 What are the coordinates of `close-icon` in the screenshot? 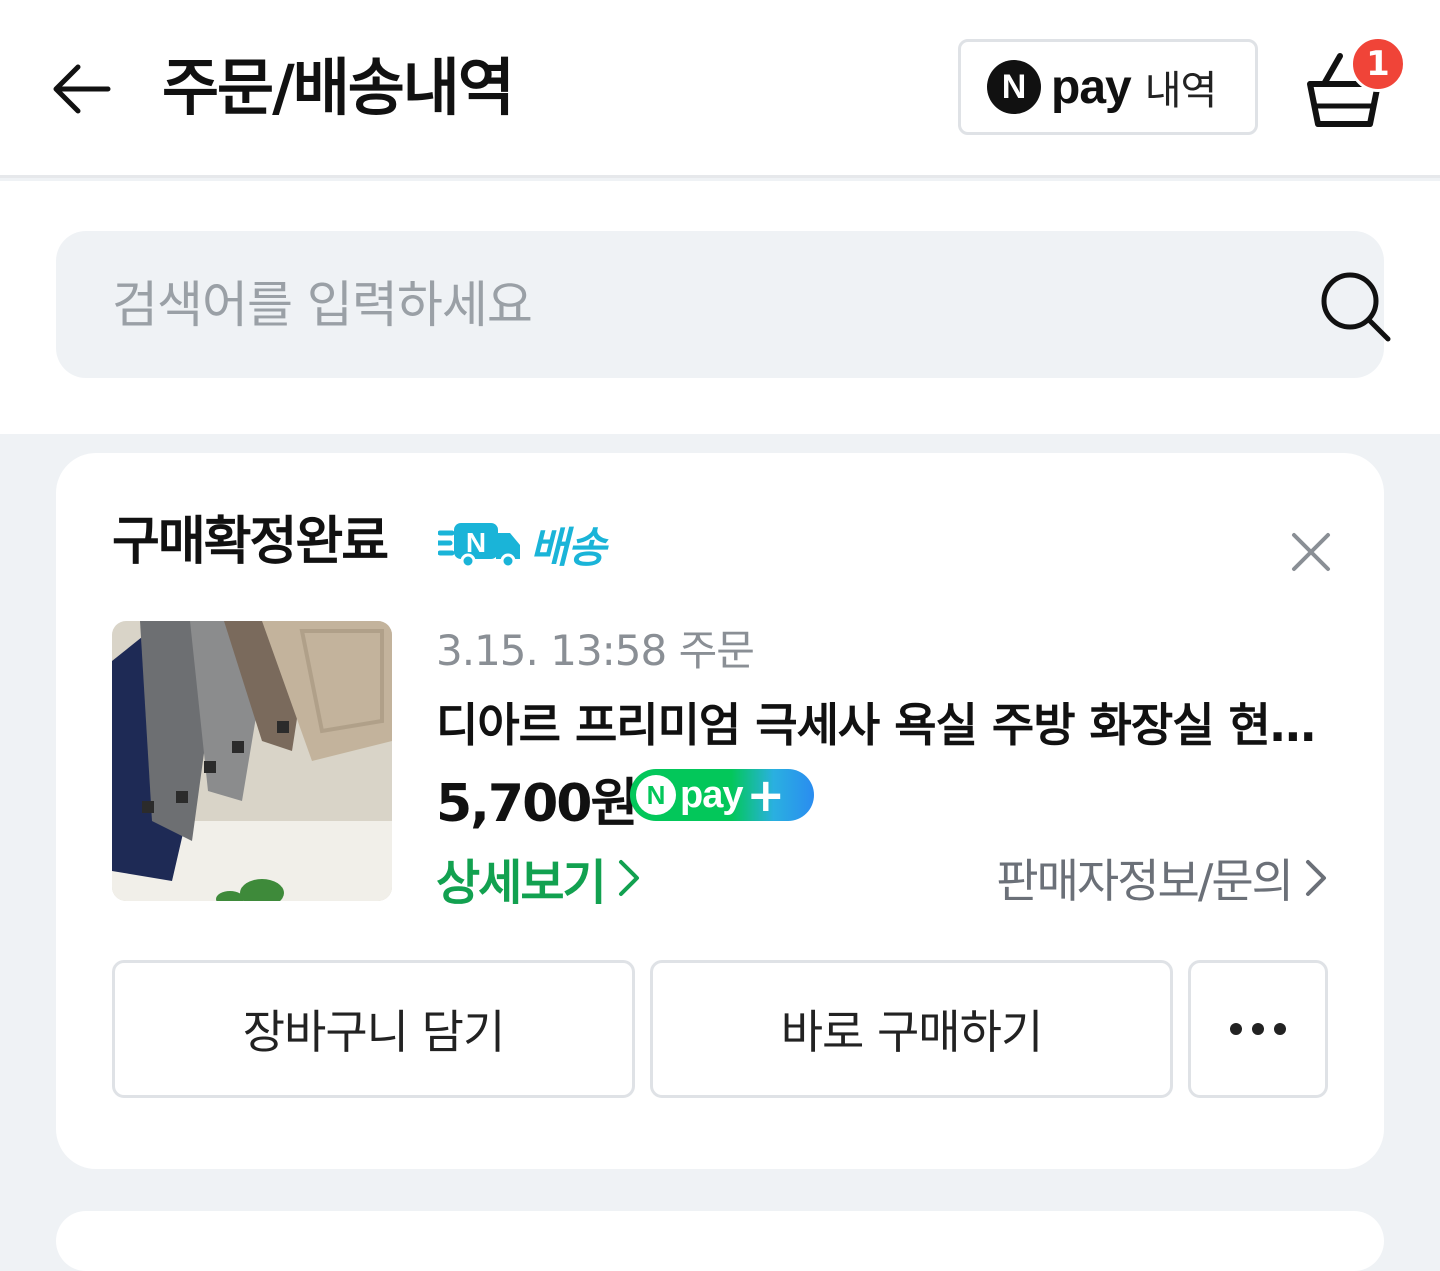 It's located at (1311, 552).